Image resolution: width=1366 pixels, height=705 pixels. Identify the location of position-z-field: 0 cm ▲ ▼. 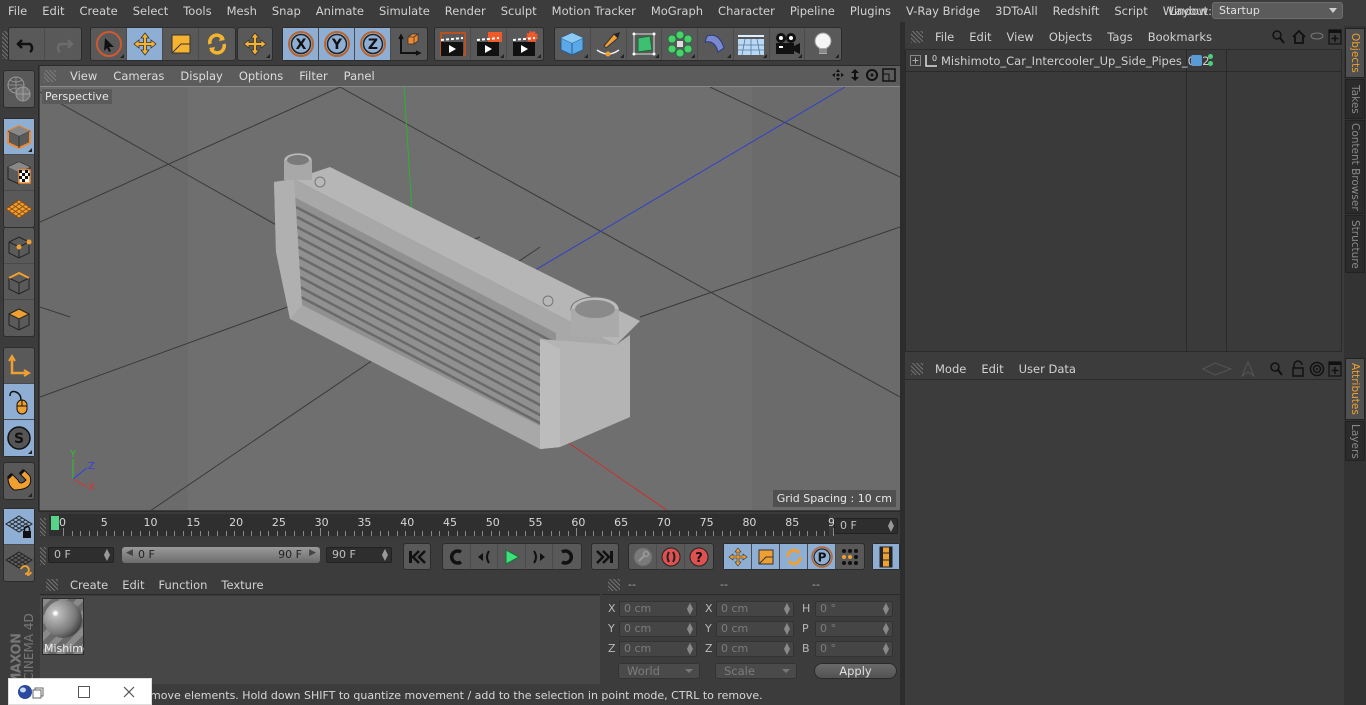
(658, 649).